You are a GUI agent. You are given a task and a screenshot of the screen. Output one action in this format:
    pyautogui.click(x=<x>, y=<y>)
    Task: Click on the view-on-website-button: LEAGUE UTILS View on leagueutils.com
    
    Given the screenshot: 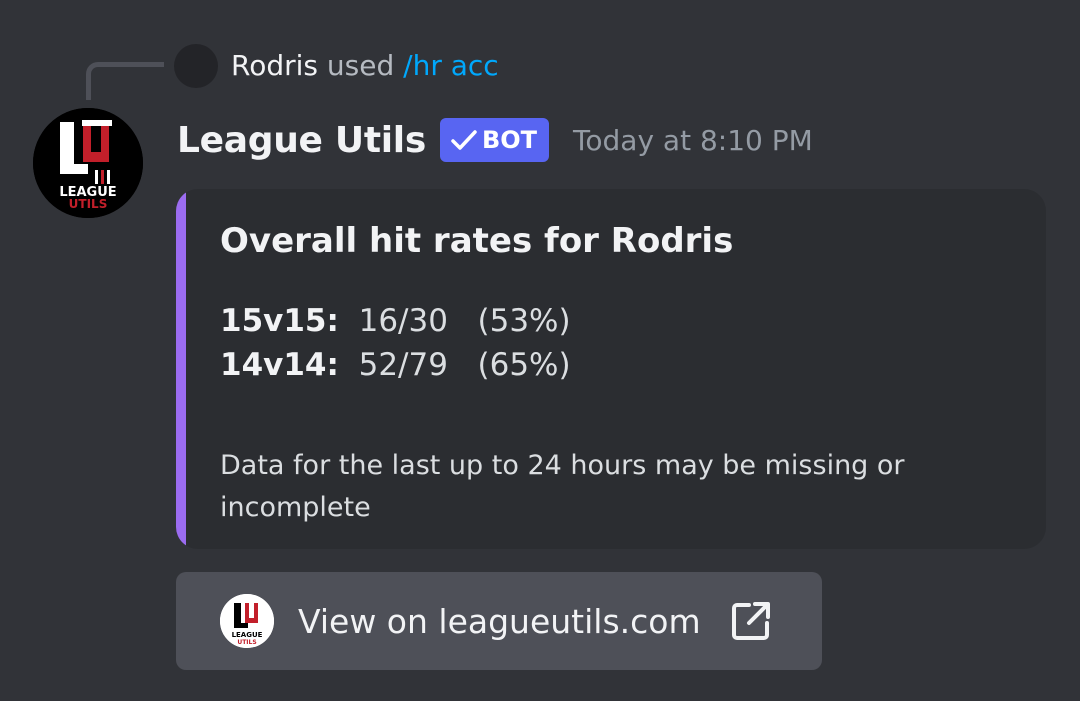 What is the action you would take?
    pyautogui.click(x=499, y=621)
    